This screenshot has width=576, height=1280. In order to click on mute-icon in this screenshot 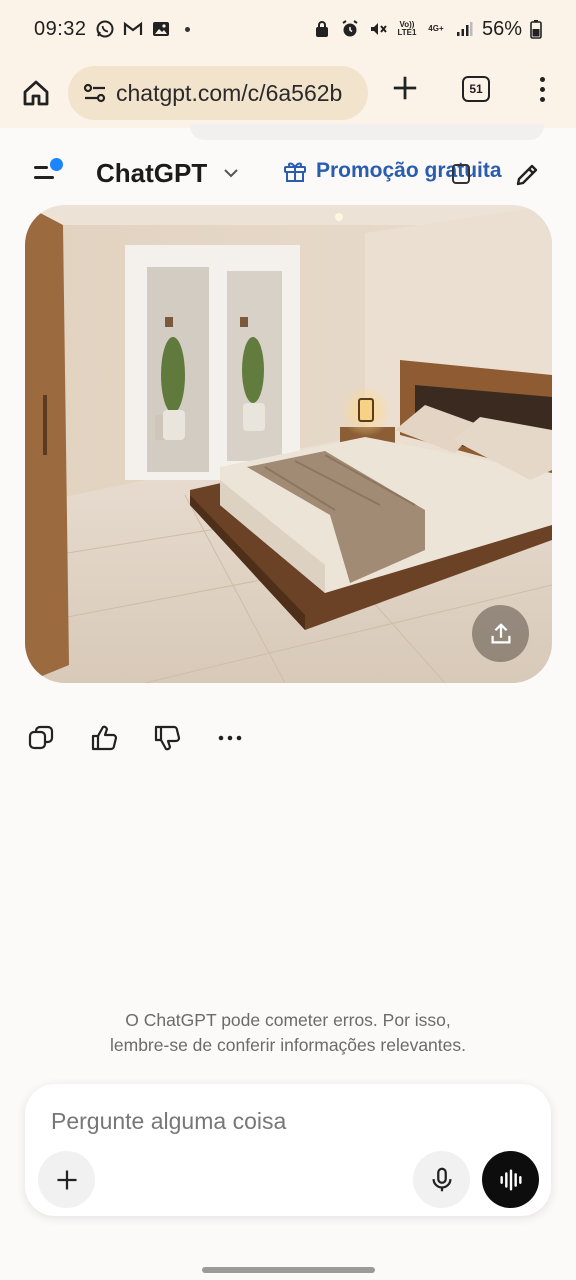, I will do `click(378, 29)`.